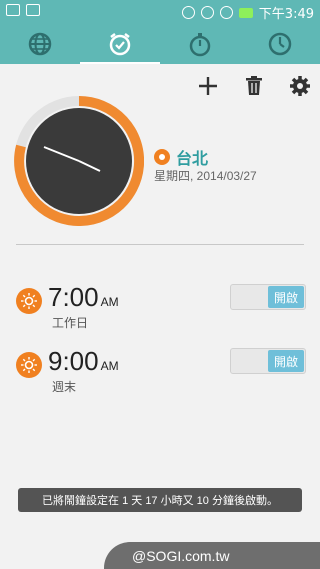  What do you see at coordinates (79, 161) in the screenshot?
I see `analog-clock` at bounding box center [79, 161].